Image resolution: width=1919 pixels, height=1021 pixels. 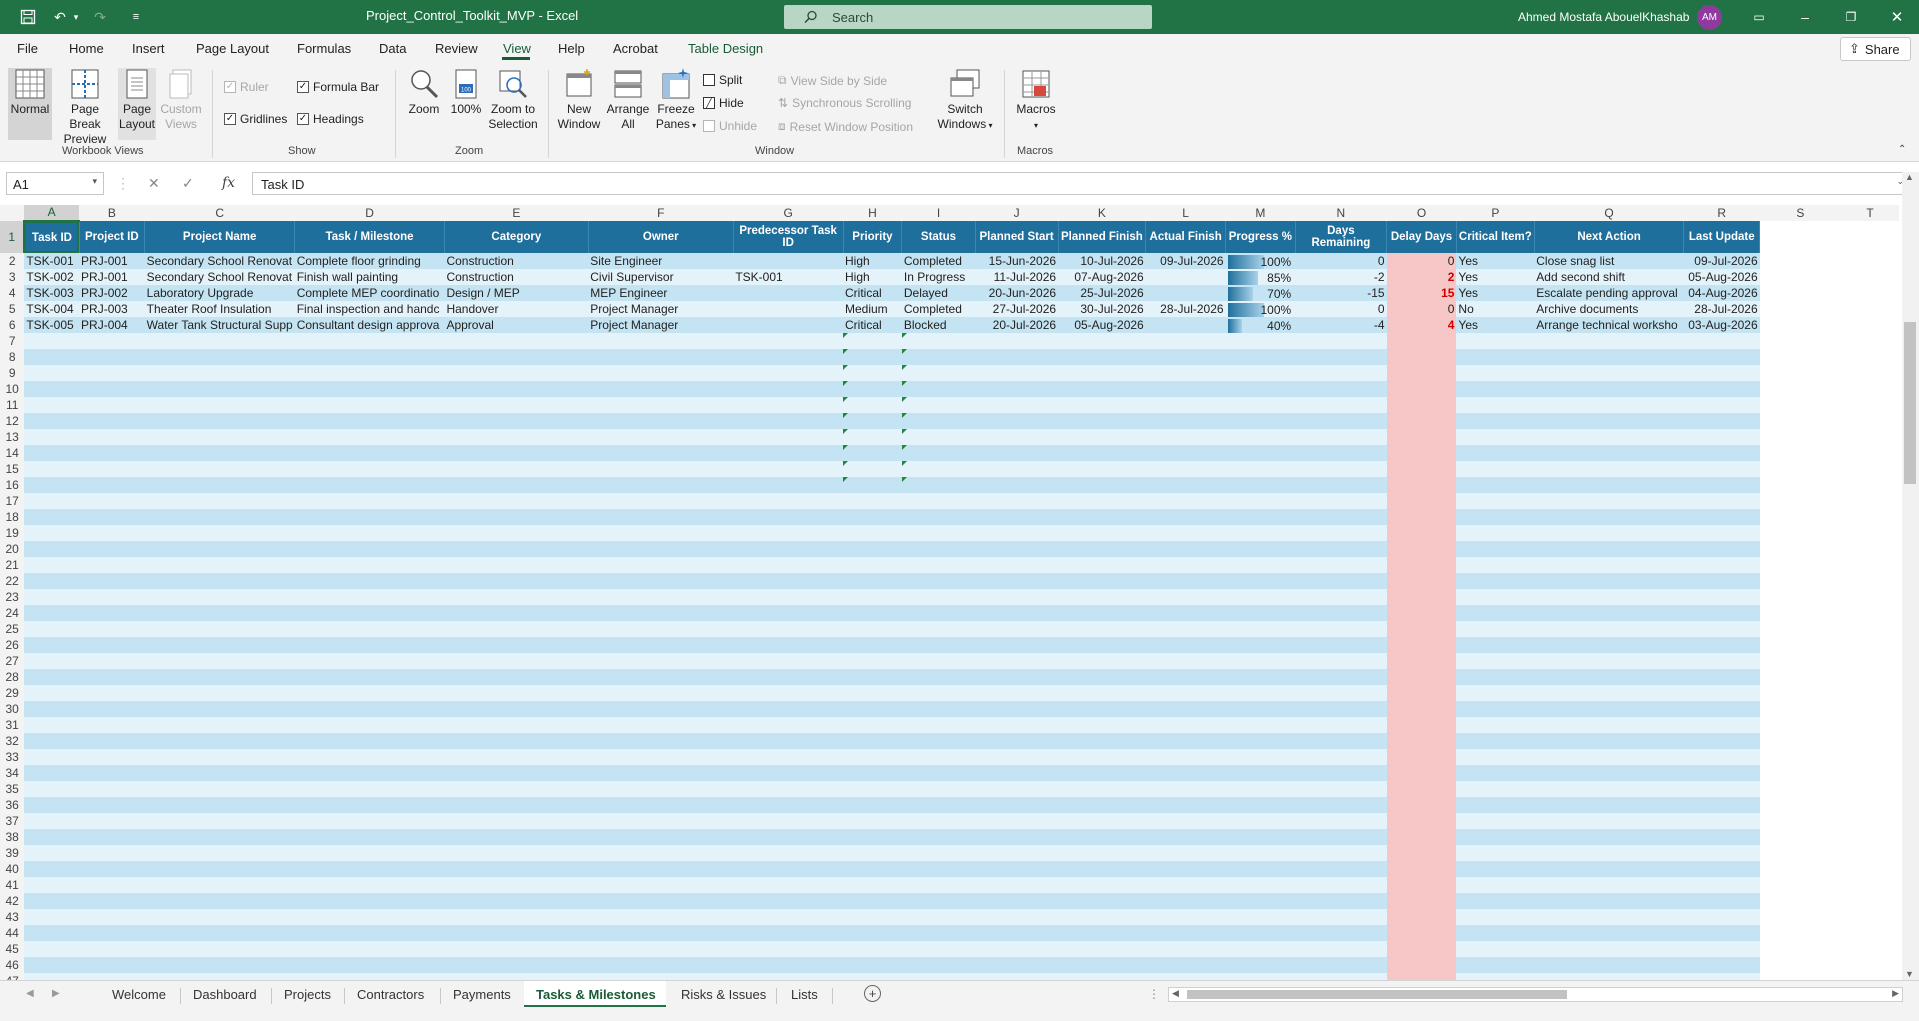 I want to click on tab-acrobat: Acrobat, so click(x=635, y=48).